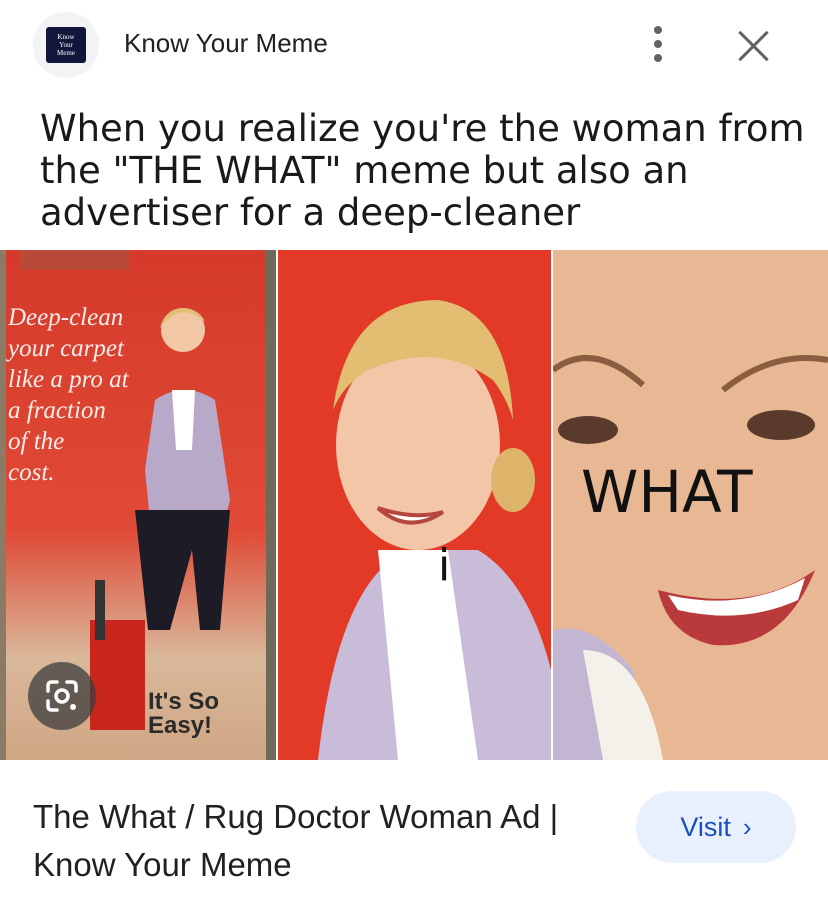 The height and width of the screenshot is (897, 828). Describe the element at coordinates (184, 701) in the screenshot. I see `easy-line: It's So` at that location.